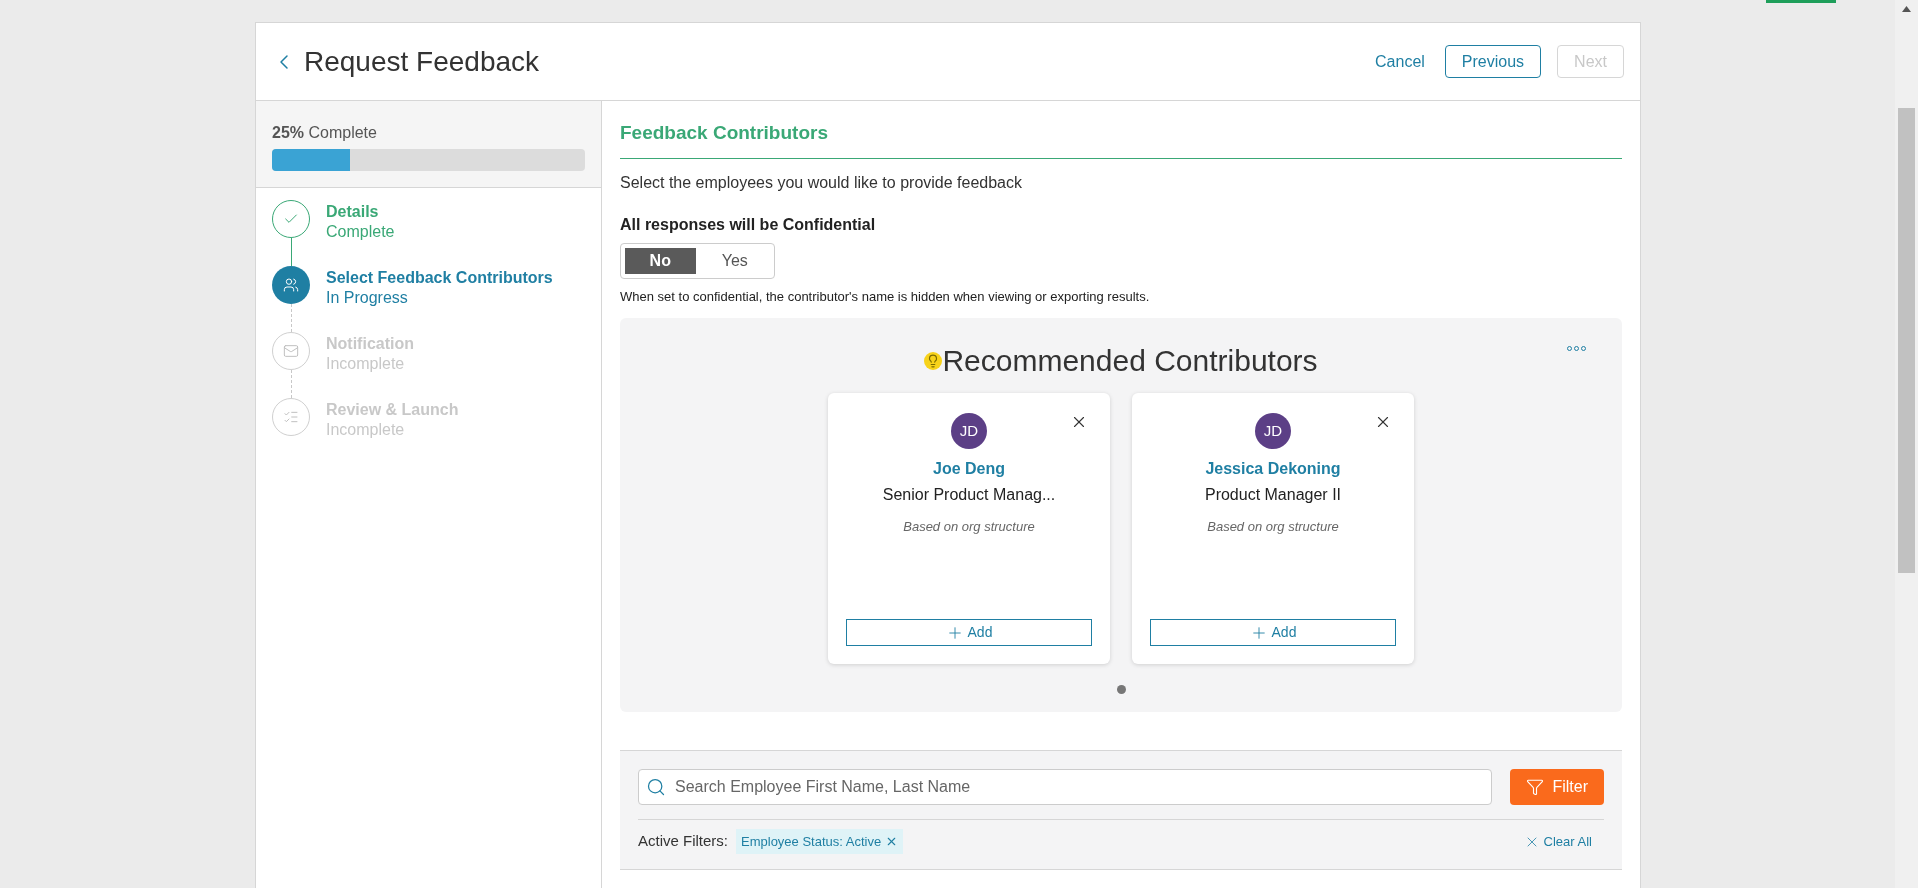 The height and width of the screenshot is (888, 1918). What do you see at coordinates (1557, 787) in the screenshot?
I see `filter-button: Filter` at bounding box center [1557, 787].